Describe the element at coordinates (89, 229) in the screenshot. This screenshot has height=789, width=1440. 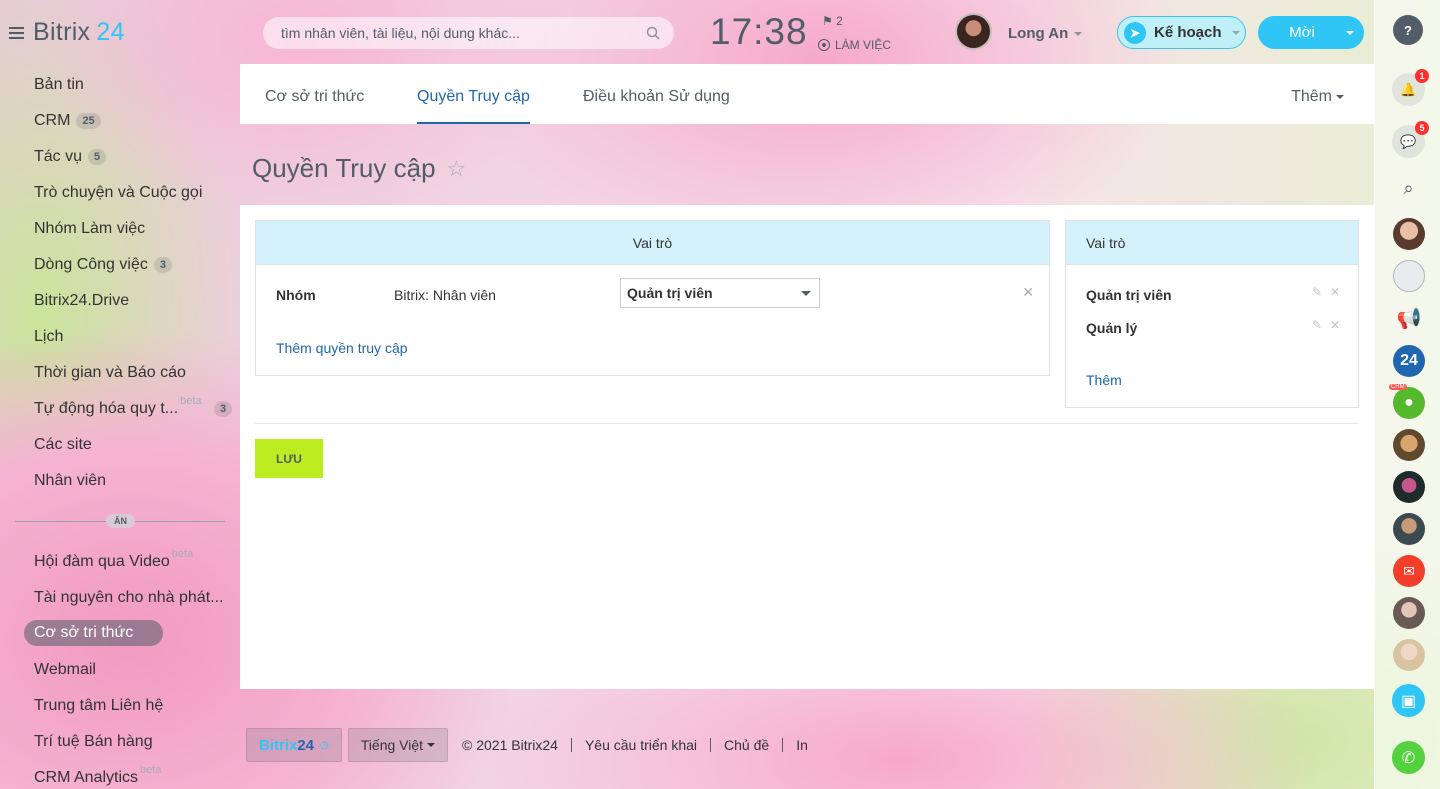
I see `sidebar-item-workgroups: Nhóm Làm việc` at that location.